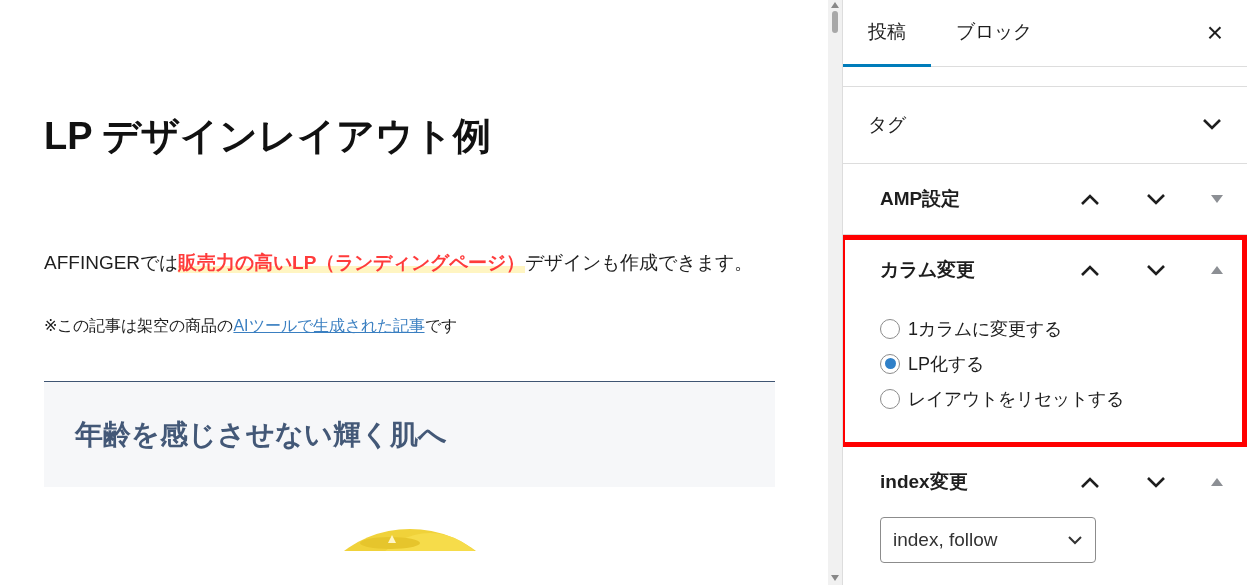 The image size is (1247, 585). Describe the element at coordinates (261, 434) in the screenshot. I see `section-heading: 年齢を感じさせない輝く肌へ` at that location.